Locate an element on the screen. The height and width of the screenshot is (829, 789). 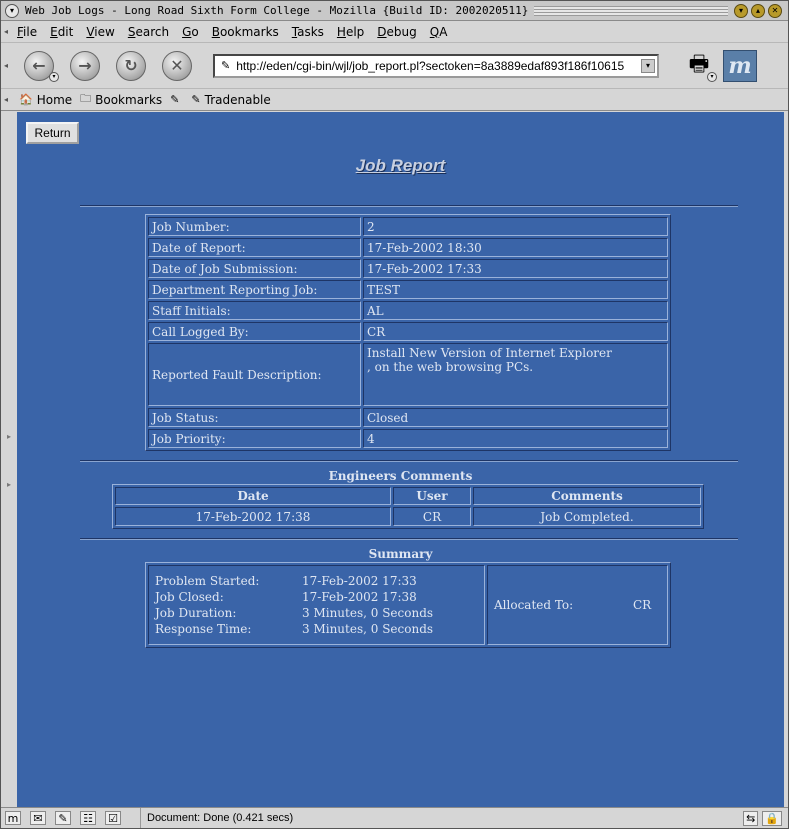
window-menu-icon: ▾ is located at coordinates (12, 10).